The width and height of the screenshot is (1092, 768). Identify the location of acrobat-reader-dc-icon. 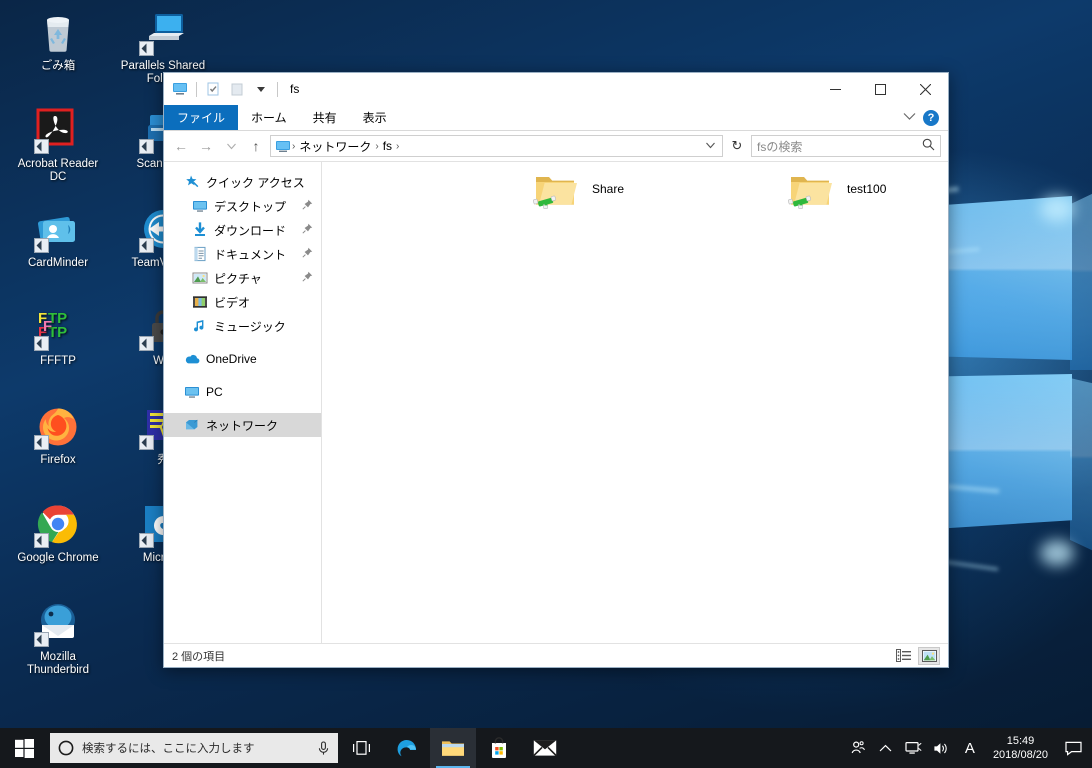
(58, 130).